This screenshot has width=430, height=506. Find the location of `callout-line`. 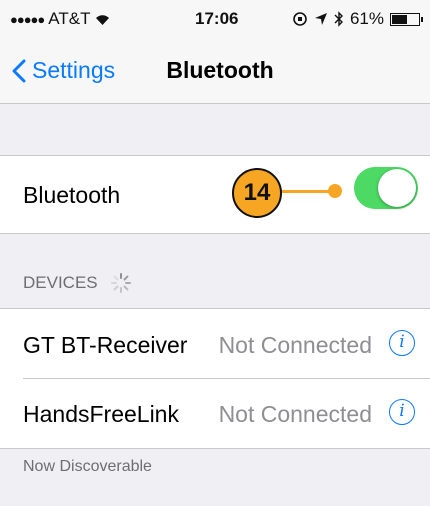

callout-line is located at coordinates (306, 191).